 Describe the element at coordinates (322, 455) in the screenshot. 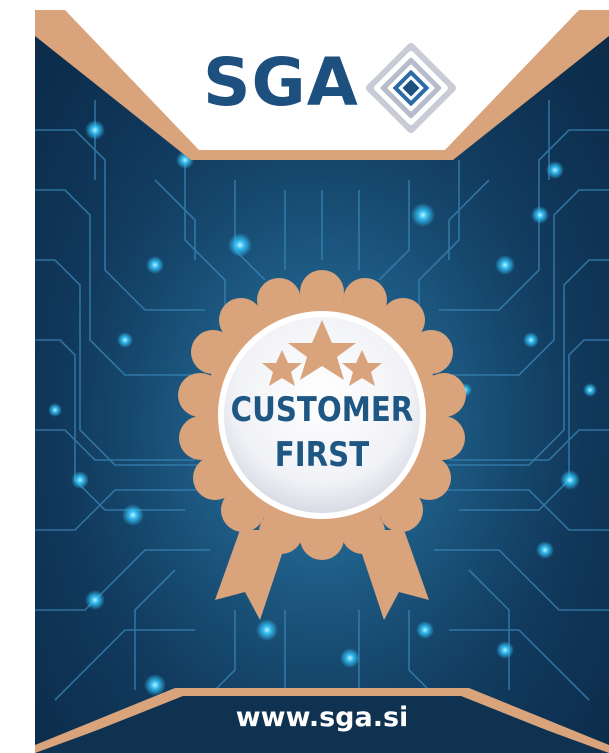

I see `badge-line-first: FIRST` at that location.